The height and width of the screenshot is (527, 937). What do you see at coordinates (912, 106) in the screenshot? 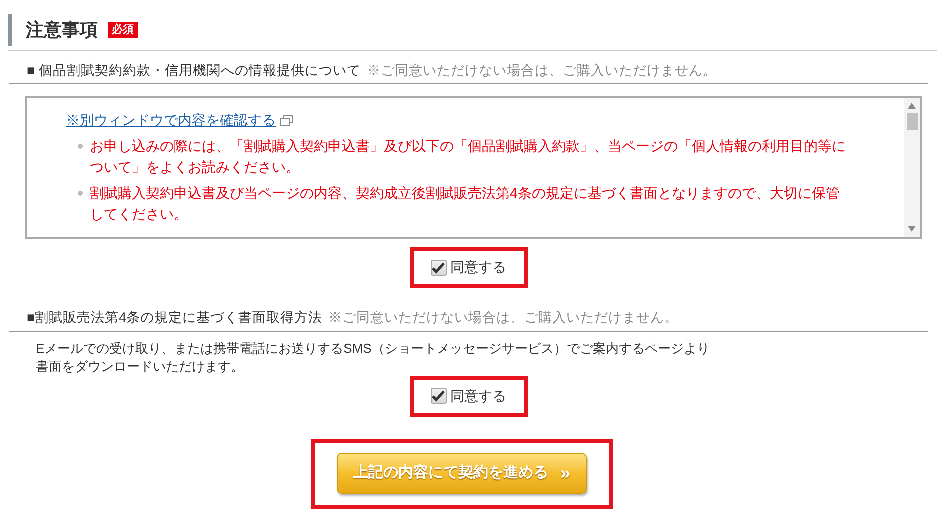
I see `scroll-up-icon` at bounding box center [912, 106].